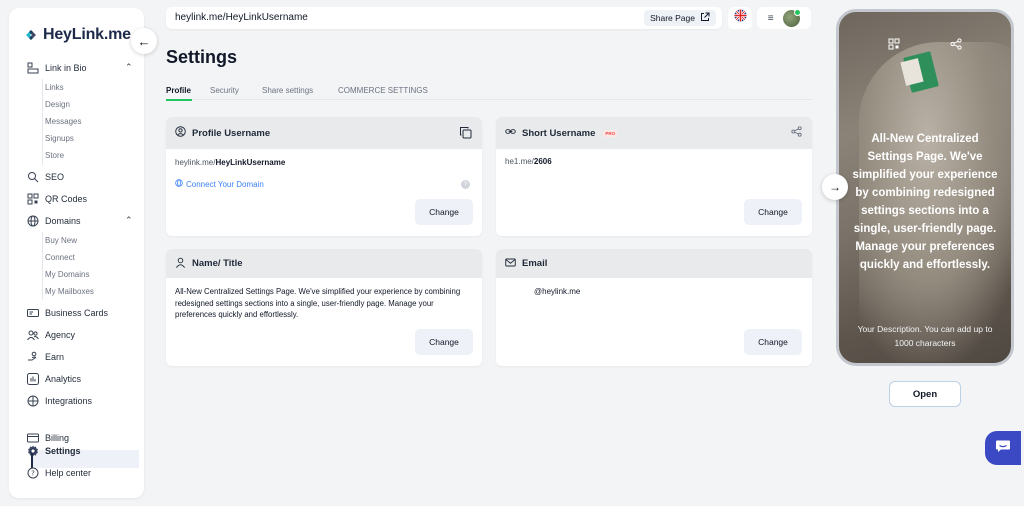 The height and width of the screenshot is (506, 1024). I want to click on short-username-card: Short Username PRO he1.me/2606 Change, so click(654, 176).